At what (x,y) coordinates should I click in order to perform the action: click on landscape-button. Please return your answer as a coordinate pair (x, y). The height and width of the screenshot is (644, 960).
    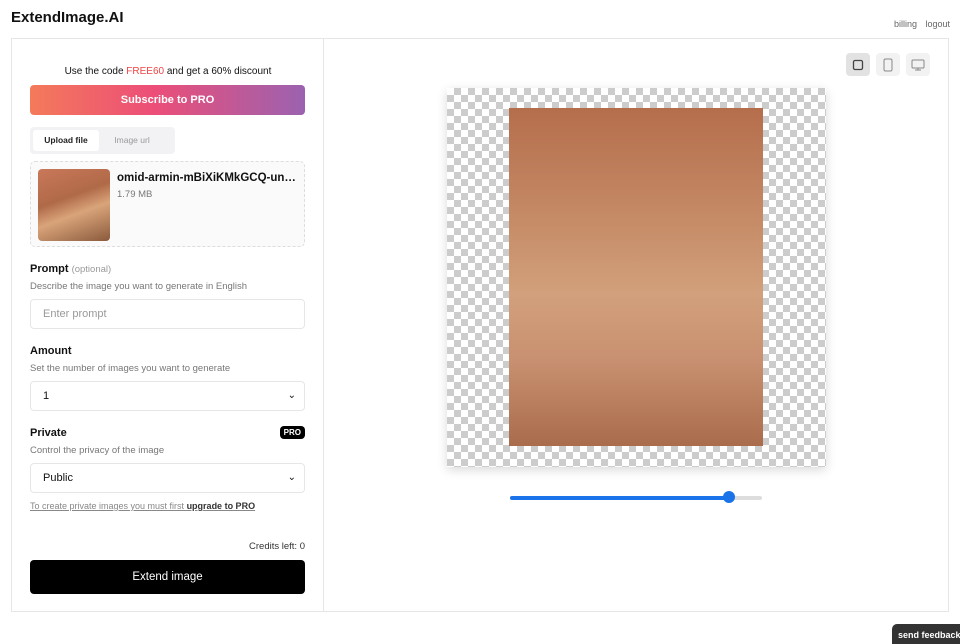
    Looking at the image, I should click on (918, 64).